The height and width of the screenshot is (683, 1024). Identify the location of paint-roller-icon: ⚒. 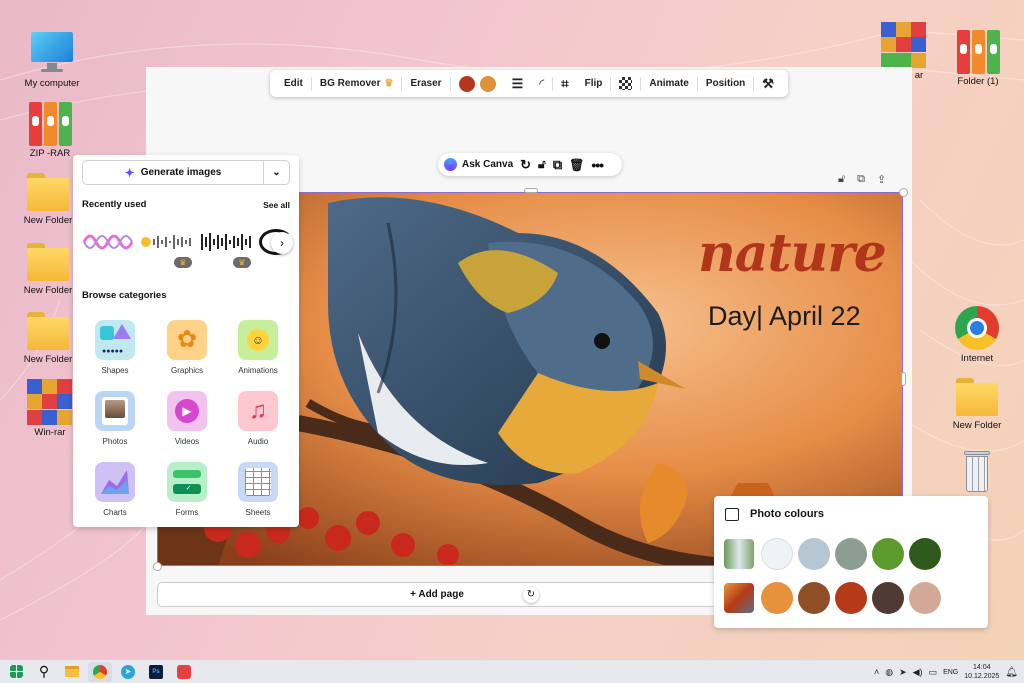
(768, 83).